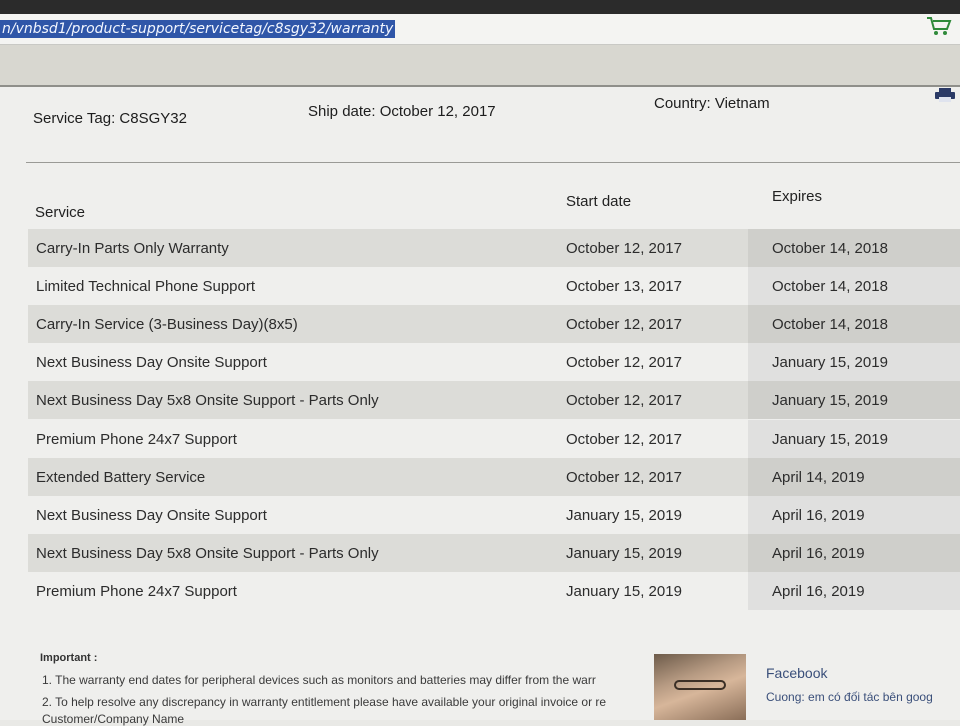 The height and width of the screenshot is (726, 960). What do you see at coordinates (493, 162) in the screenshot?
I see `section-divider` at bounding box center [493, 162].